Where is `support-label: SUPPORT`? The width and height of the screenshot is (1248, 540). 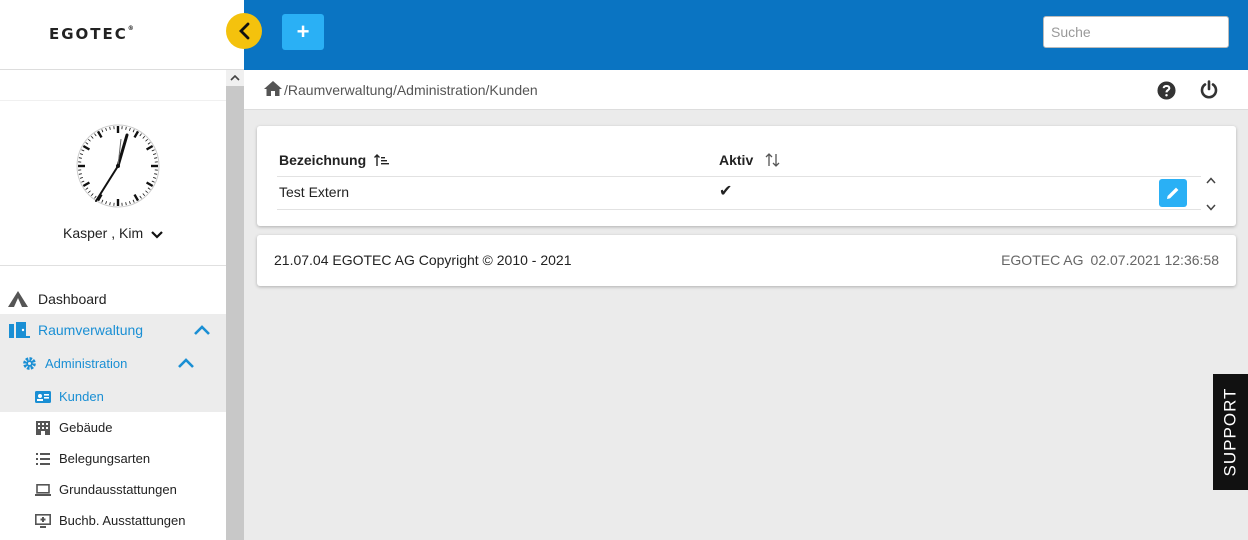 support-label: SUPPORT is located at coordinates (1230, 432).